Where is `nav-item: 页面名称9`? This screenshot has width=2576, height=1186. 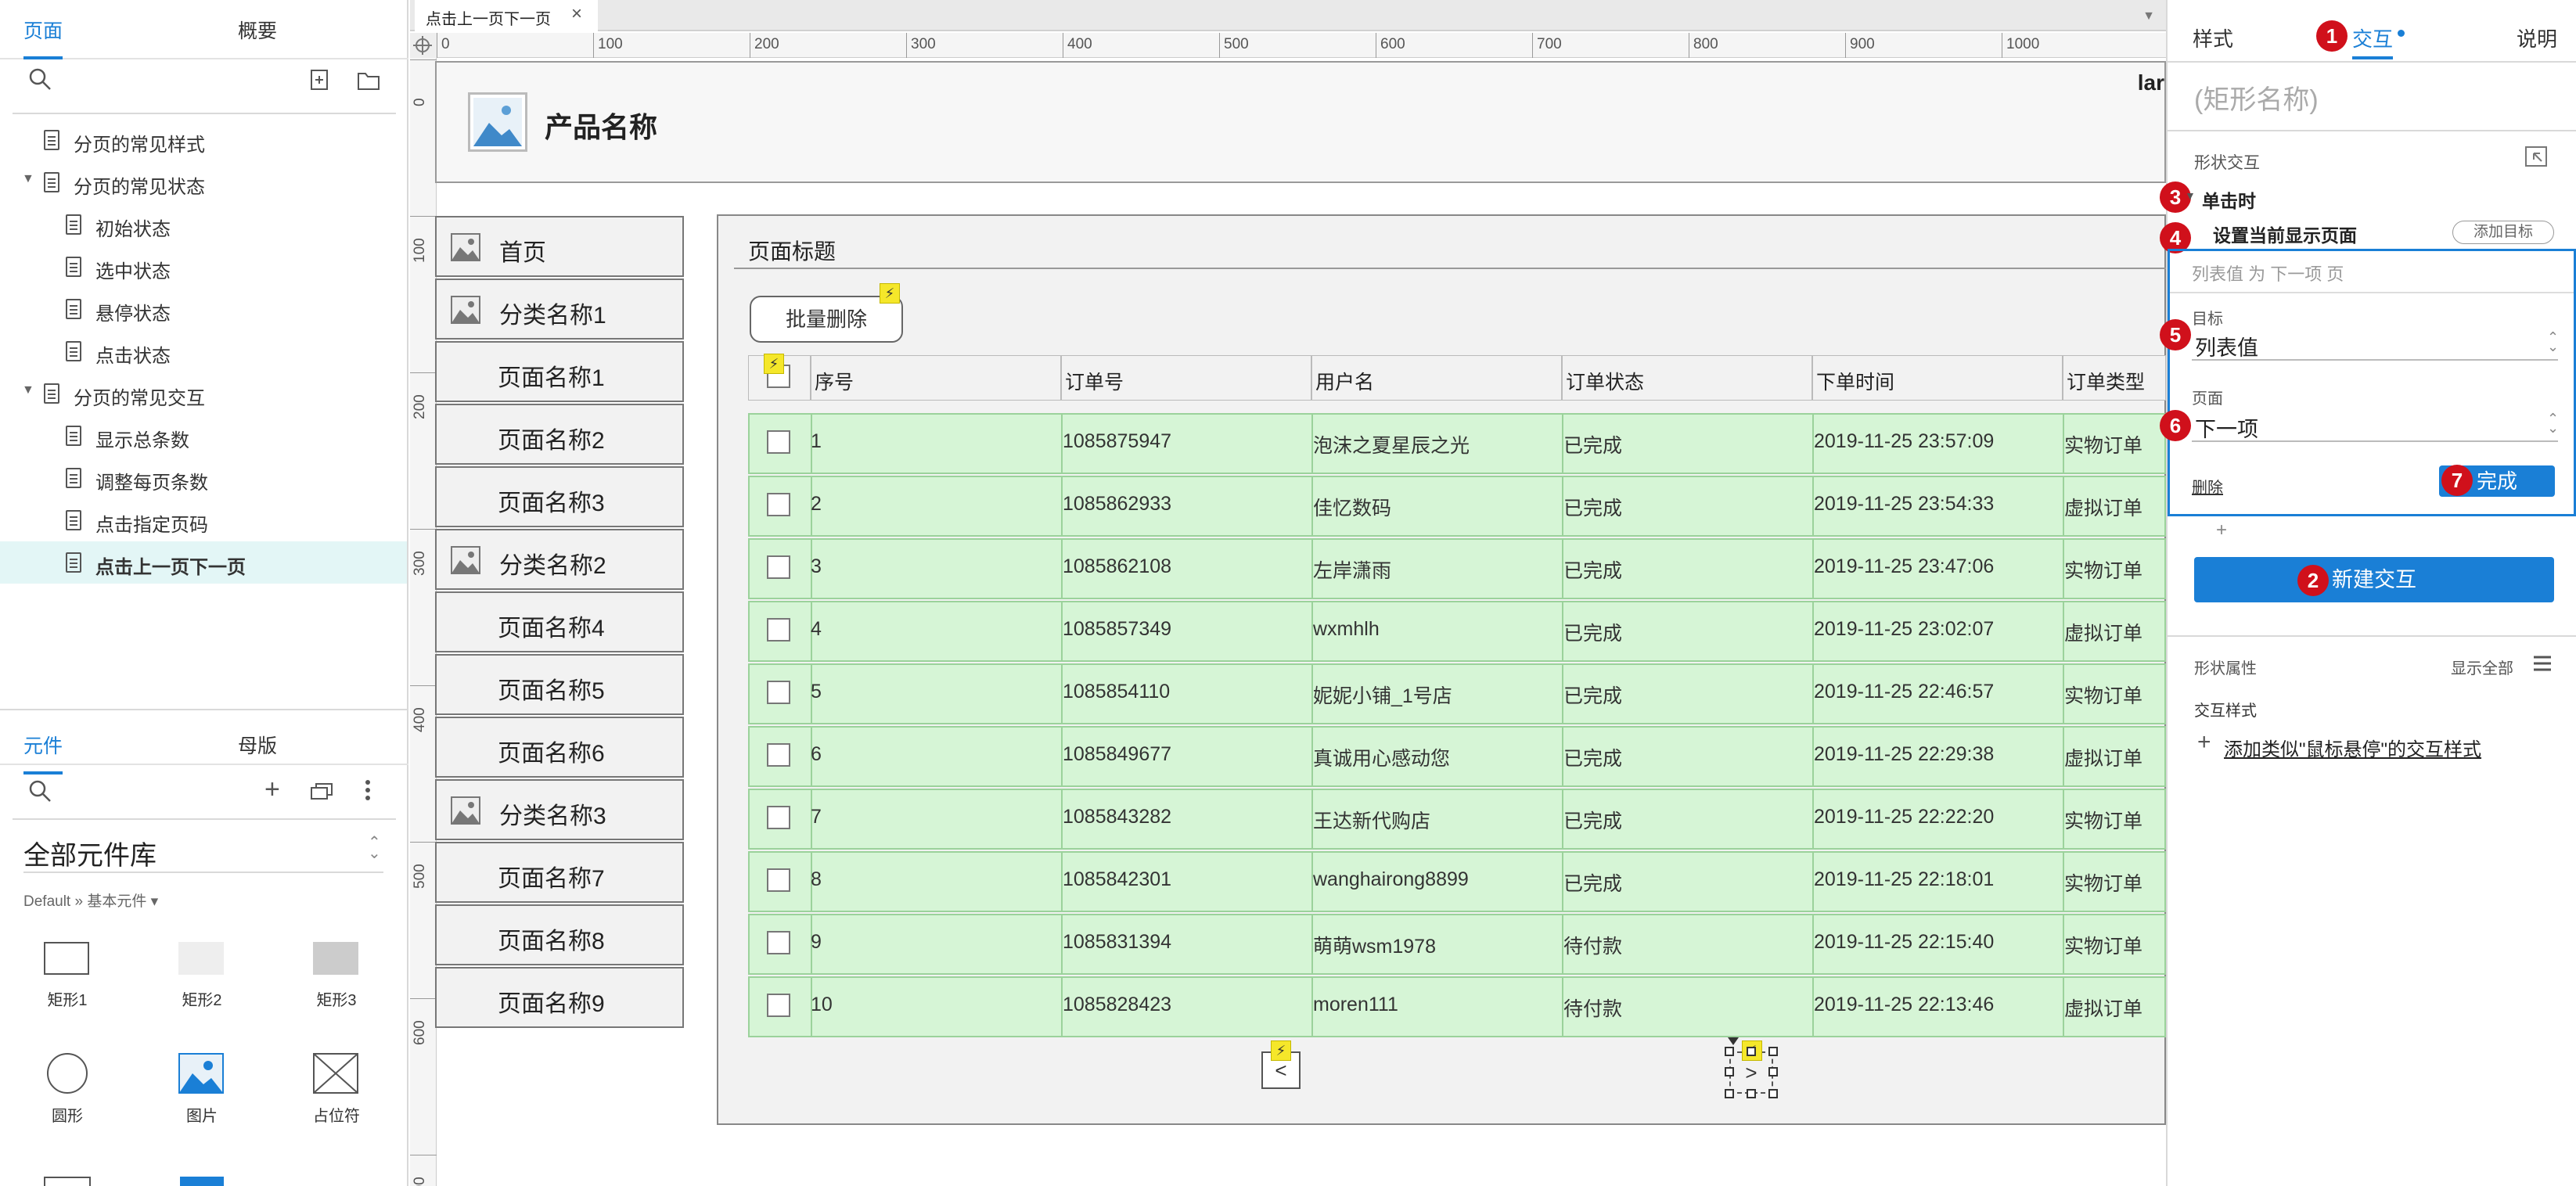
nav-item: 页面名称9 is located at coordinates (560, 997).